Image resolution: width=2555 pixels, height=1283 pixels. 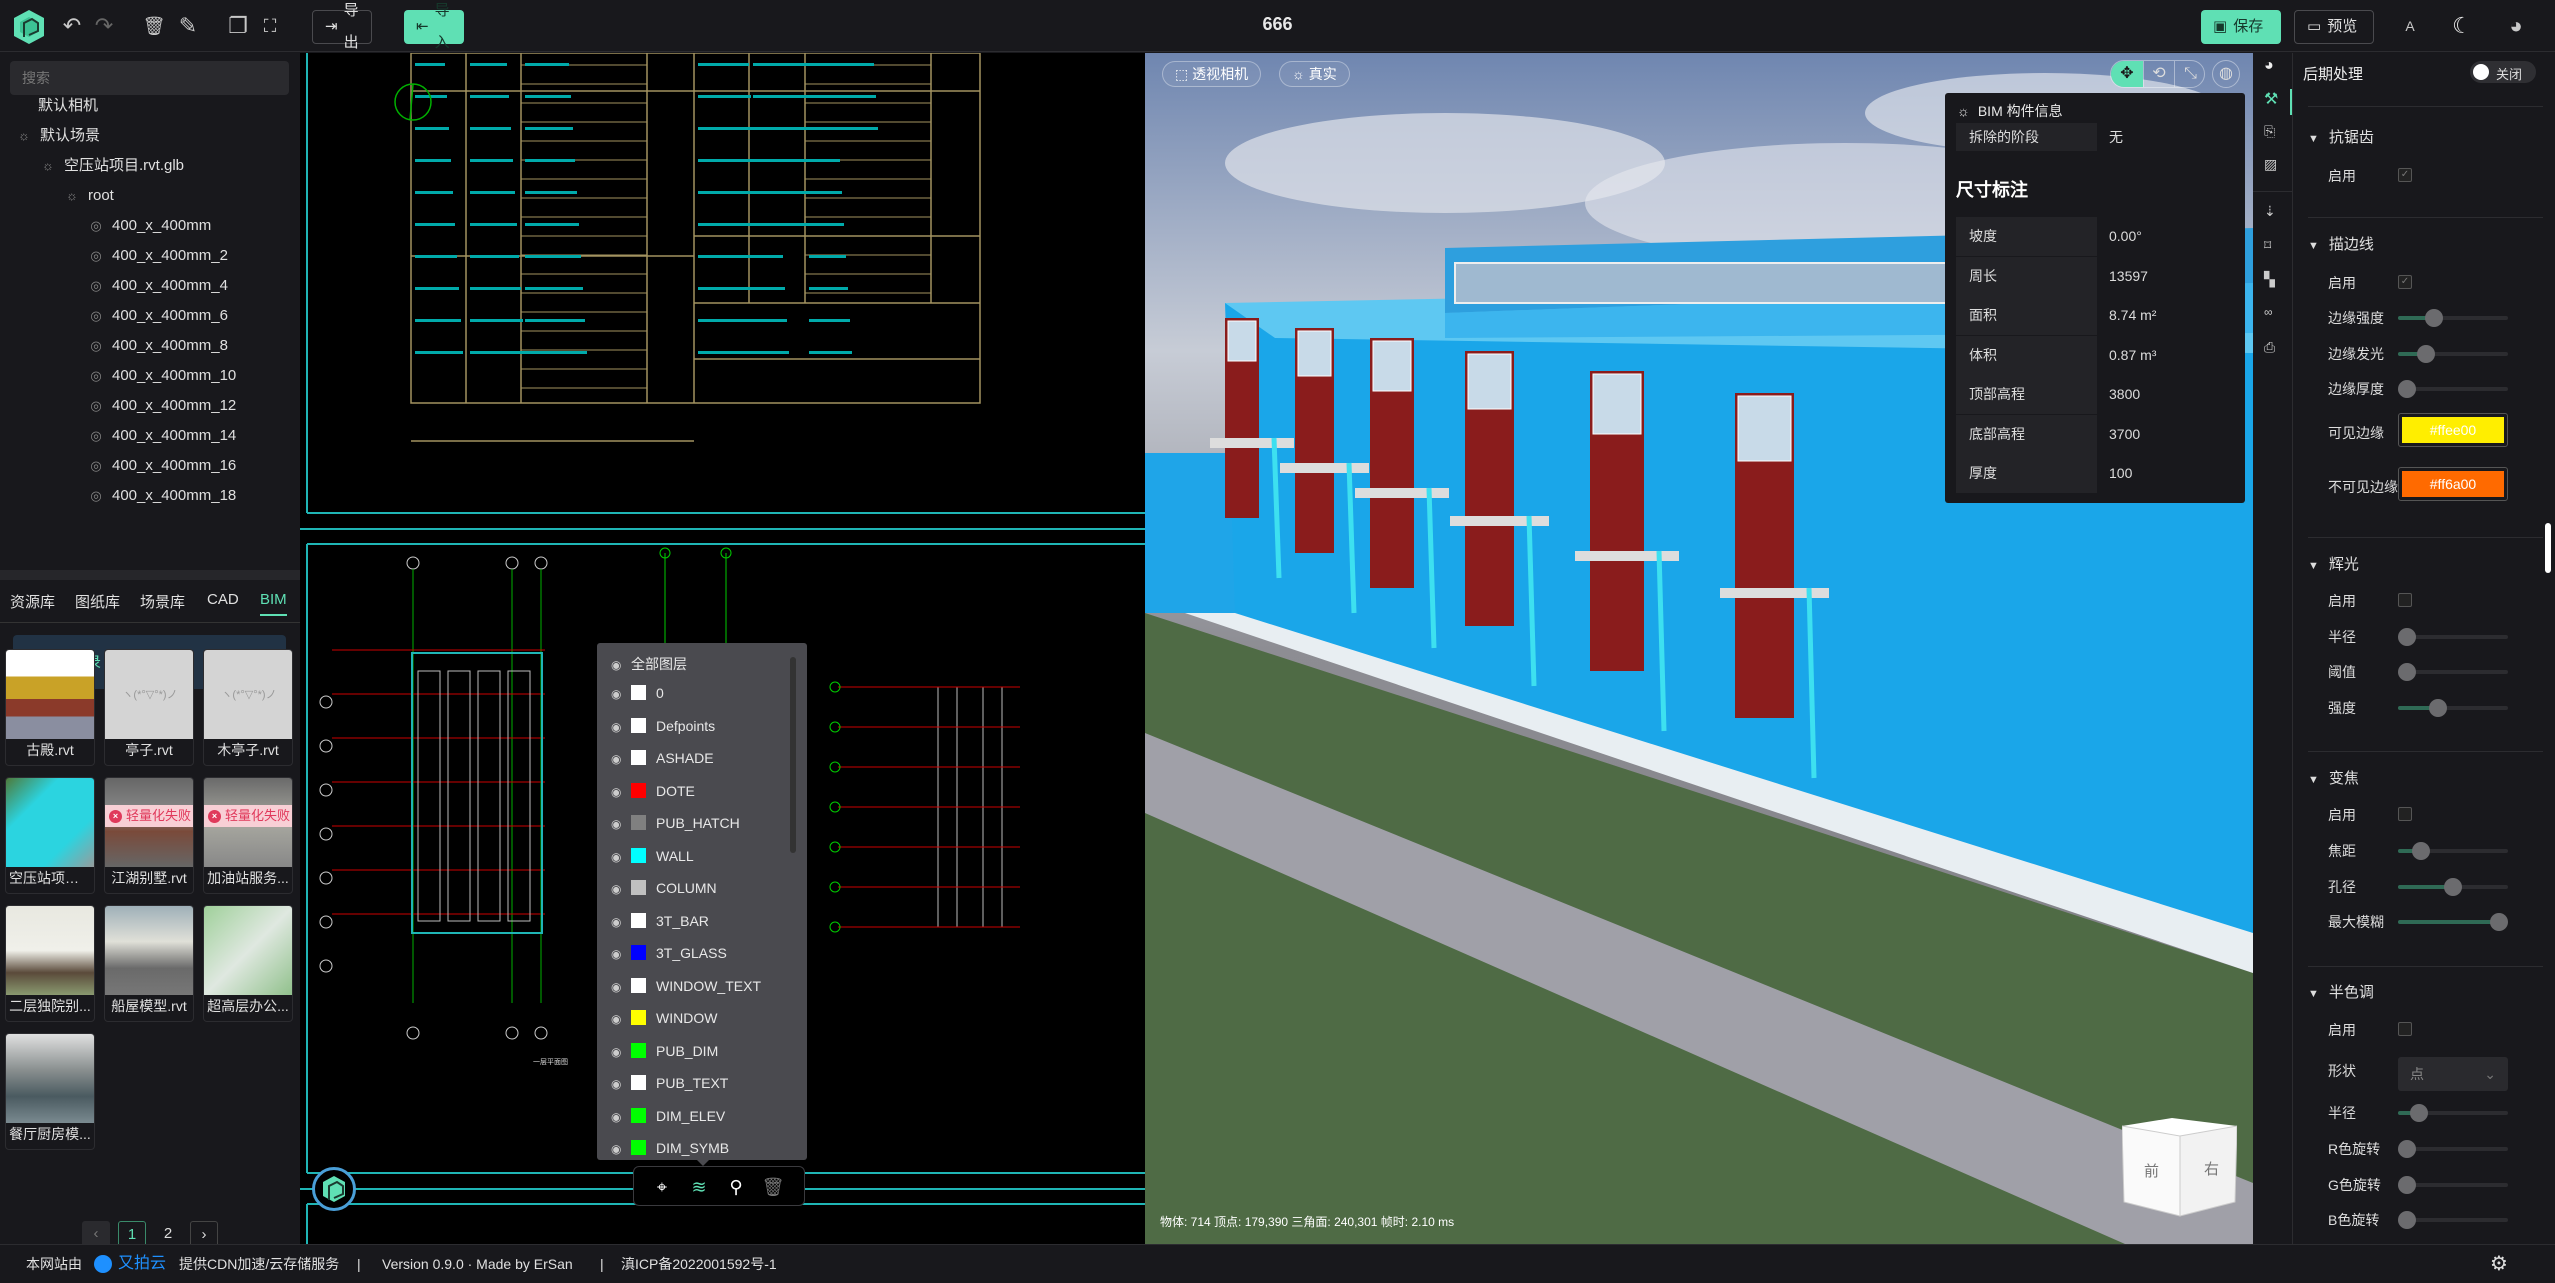 What do you see at coordinates (2268, 312) in the screenshot?
I see `link-icon: ∞` at bounding box center [2268, 312].